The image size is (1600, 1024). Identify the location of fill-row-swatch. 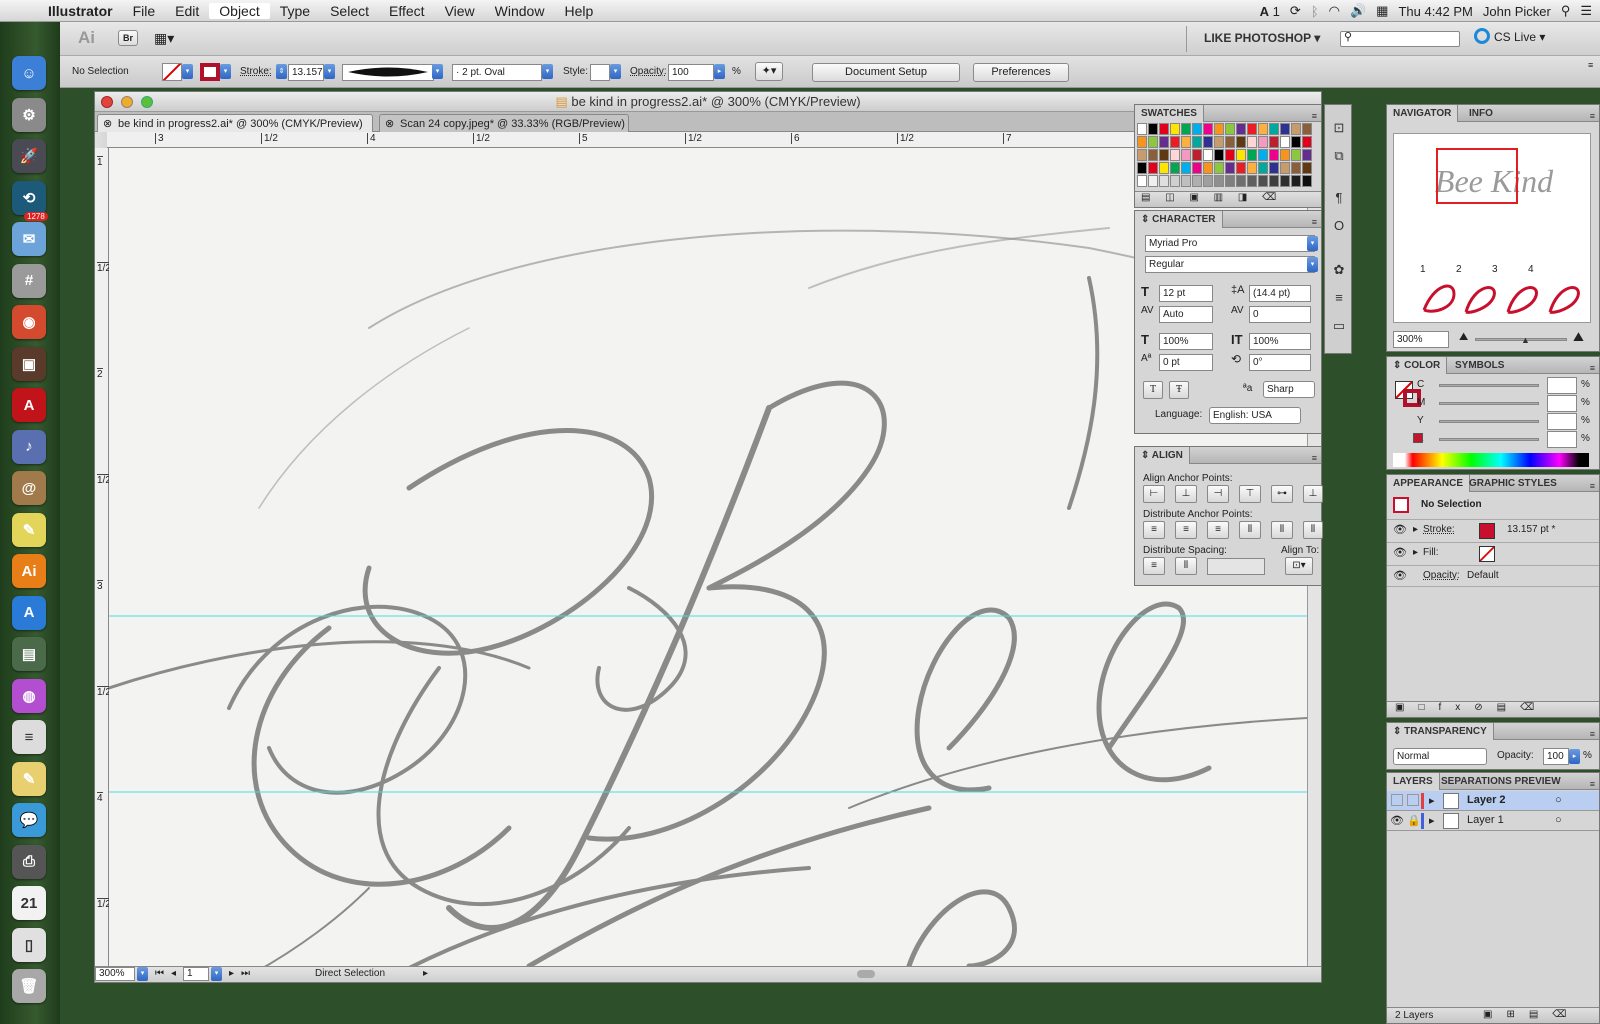
(1487, 554).